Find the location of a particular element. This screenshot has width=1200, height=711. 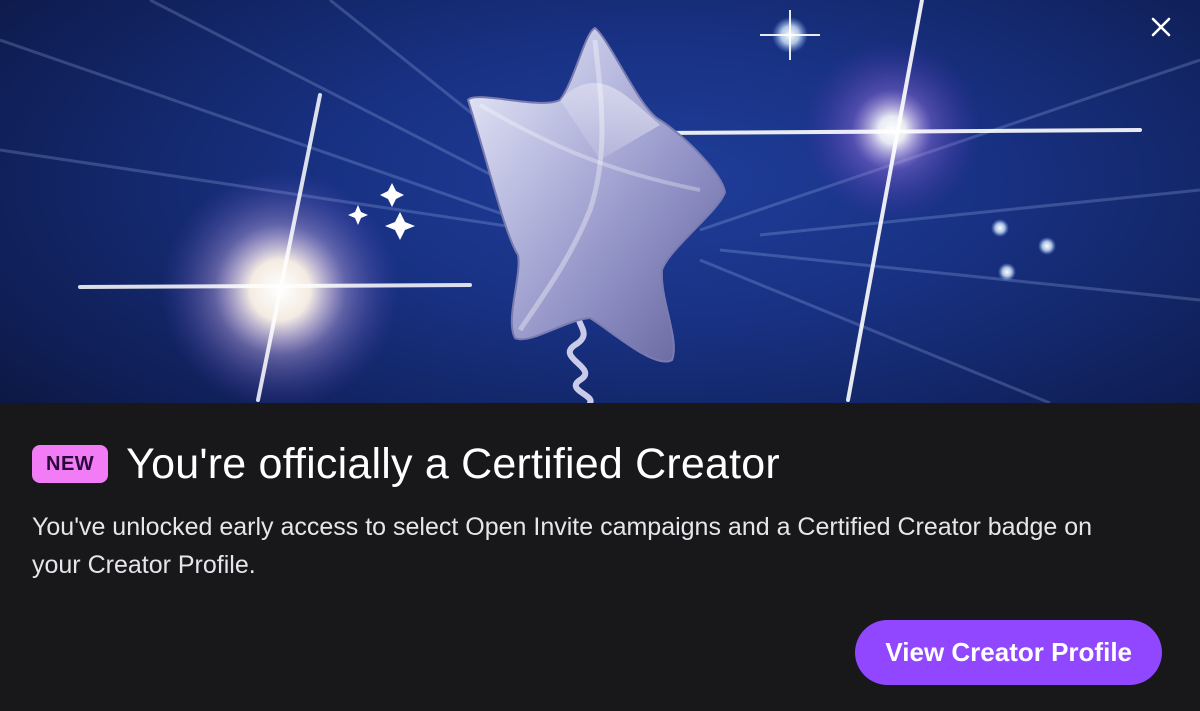

announcement-title: You're officially a Certified Creator is located at coordinates (453, 464).